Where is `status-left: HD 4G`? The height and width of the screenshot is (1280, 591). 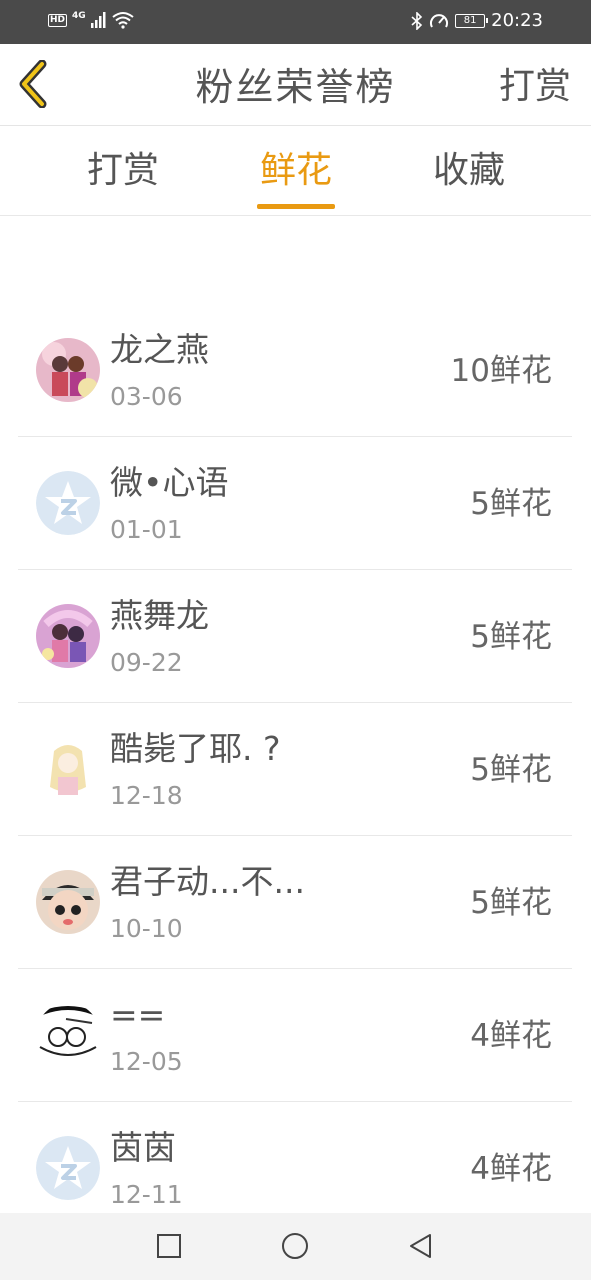
status-left: HD 4G is located at coordinates (91, 20).